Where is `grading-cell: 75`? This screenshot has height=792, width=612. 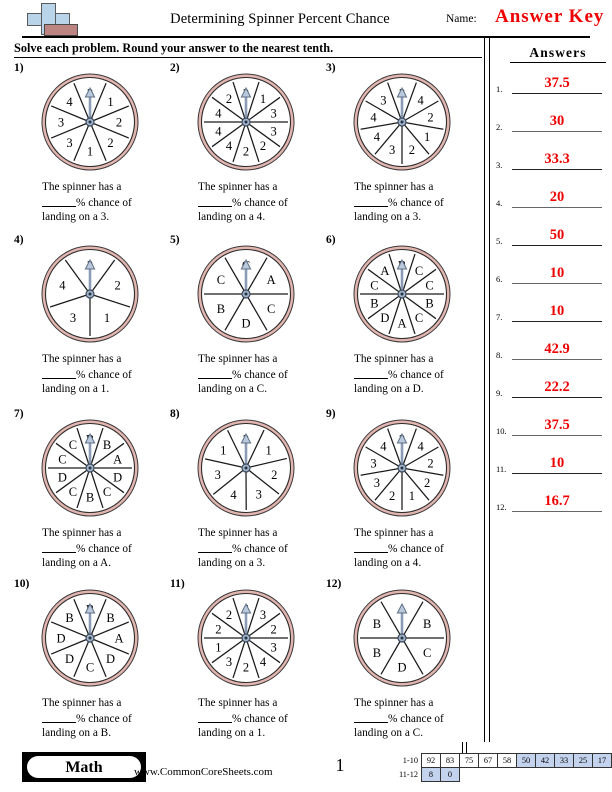 grading-cell: 75 is located at coordinates (469, 760).